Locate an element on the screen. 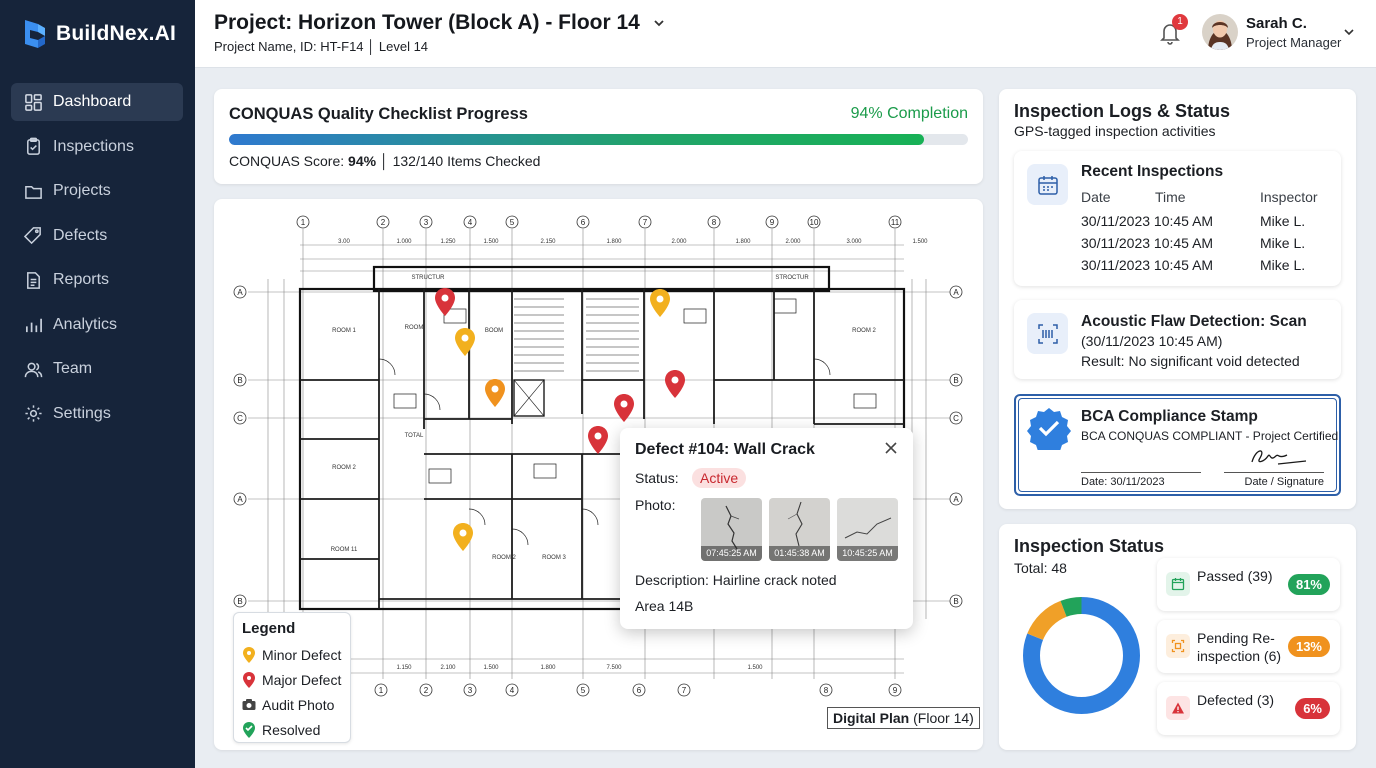 The image size is (1376, 768). clipboard-icon is located at coordinates (33, 146).